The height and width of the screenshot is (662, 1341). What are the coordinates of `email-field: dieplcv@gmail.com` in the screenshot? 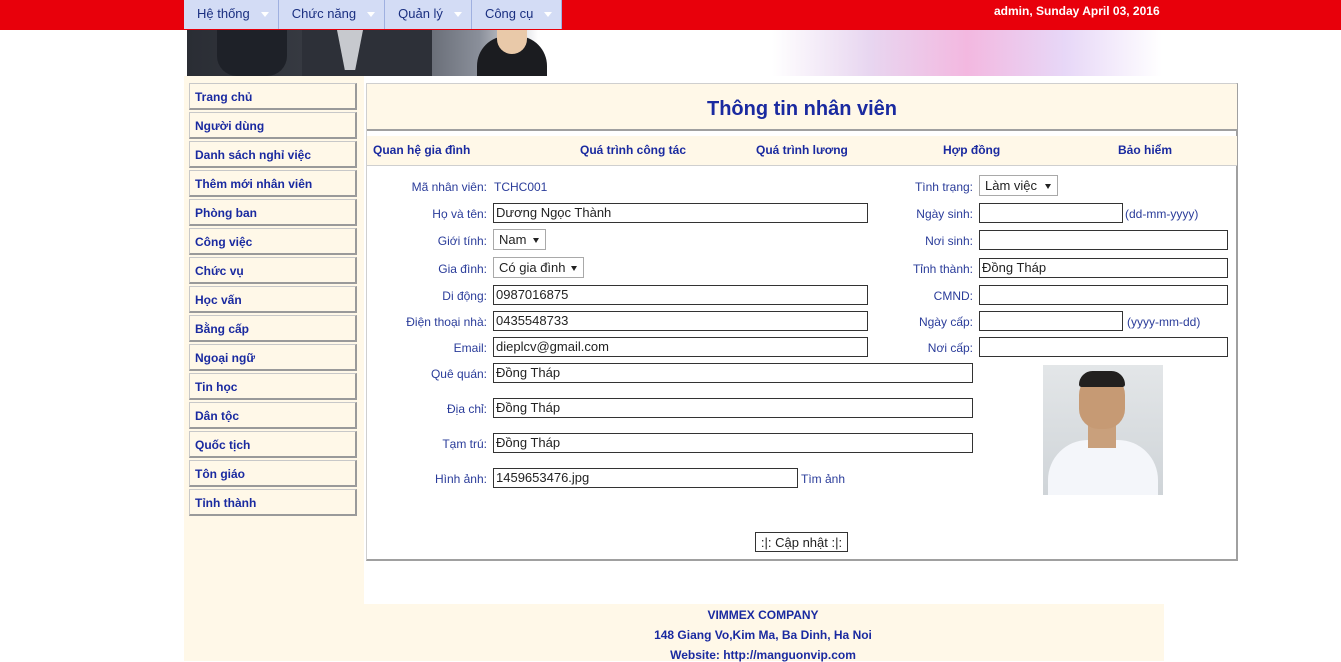 It's located at (680, 347).